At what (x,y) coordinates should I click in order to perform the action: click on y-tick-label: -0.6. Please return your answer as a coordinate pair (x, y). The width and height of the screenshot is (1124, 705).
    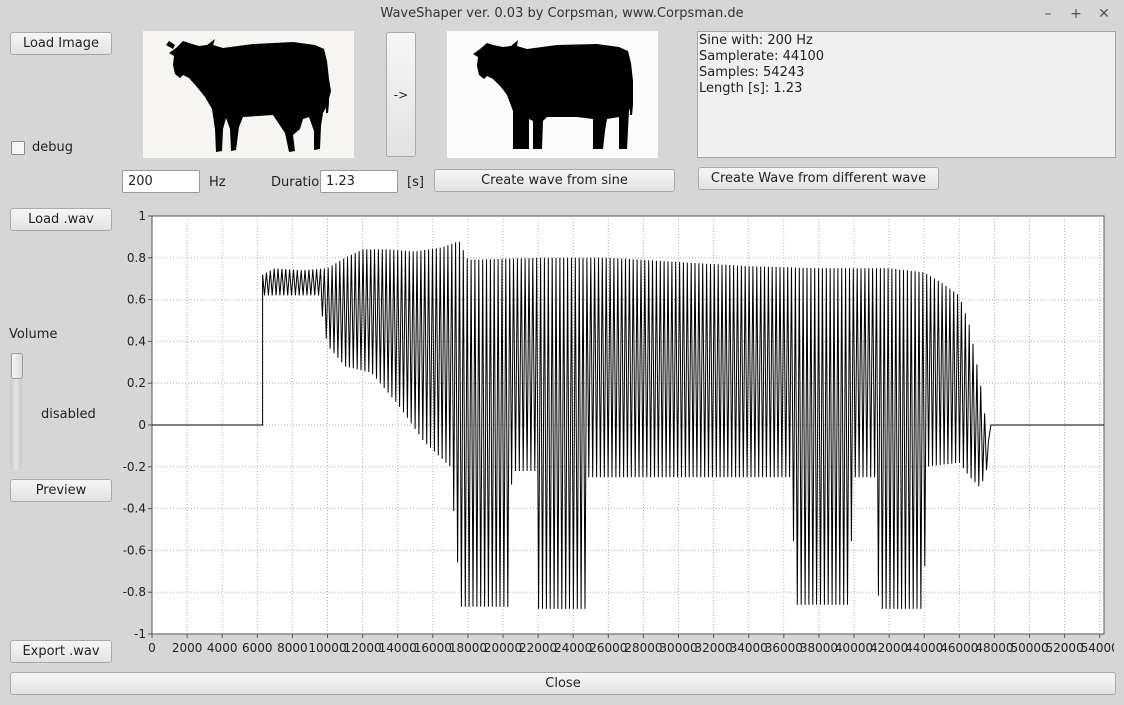
    Looking at the image, I should click on (134, 550).